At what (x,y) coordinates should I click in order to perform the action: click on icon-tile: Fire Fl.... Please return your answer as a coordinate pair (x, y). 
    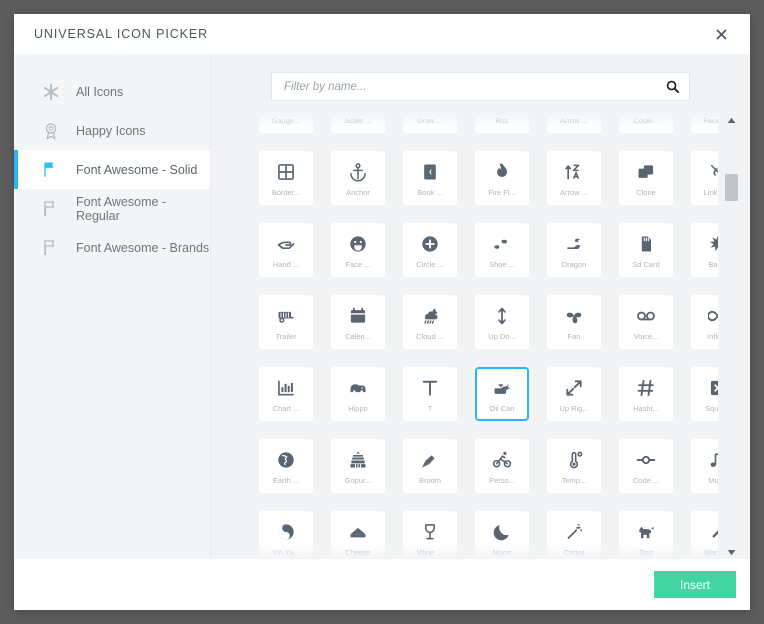
    Looking at the image, I should click on (502, 178).